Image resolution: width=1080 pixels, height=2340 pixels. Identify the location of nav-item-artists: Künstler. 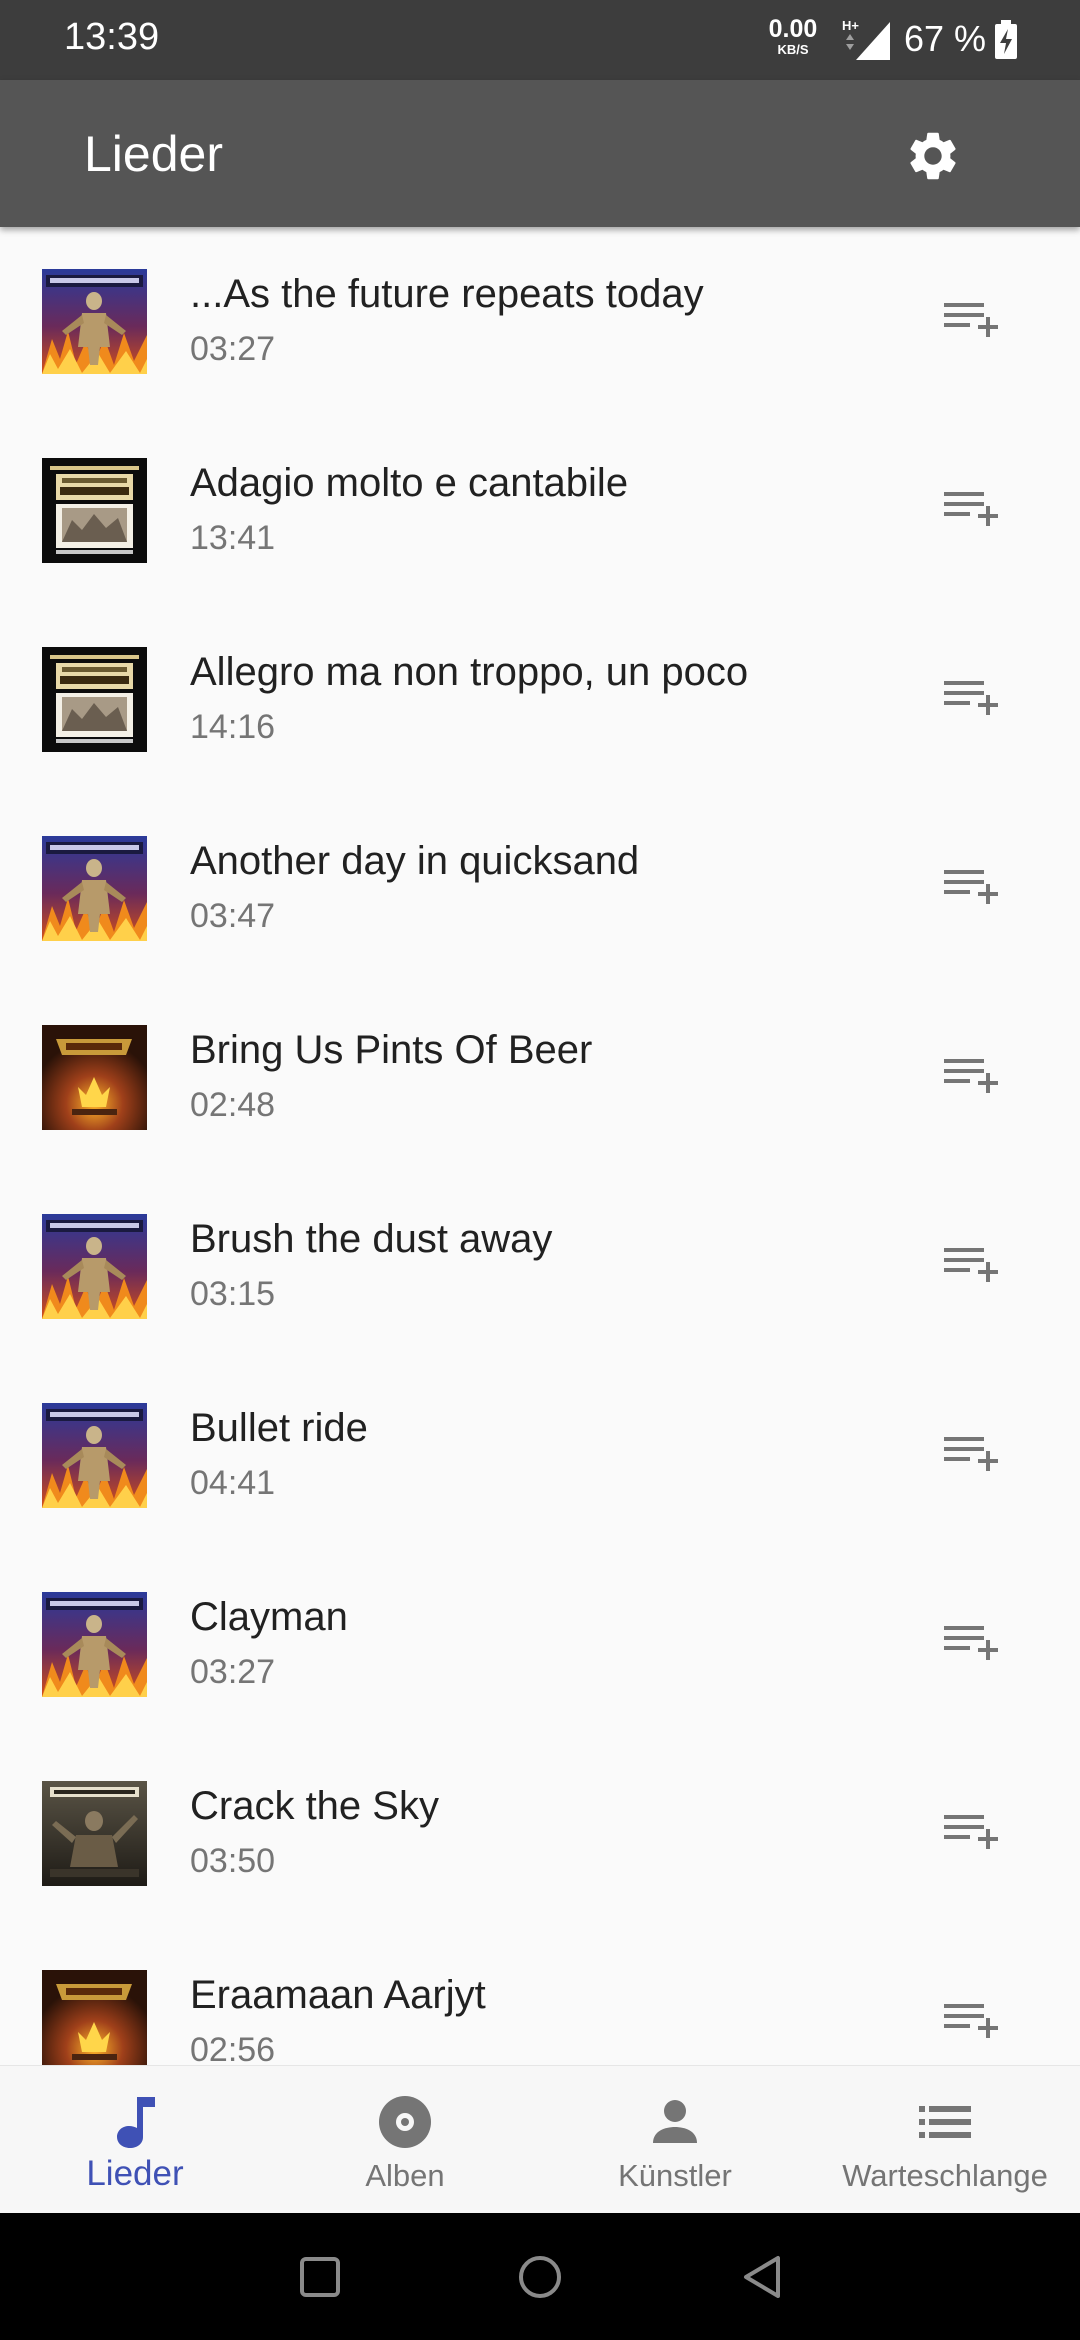
(675, 2140).